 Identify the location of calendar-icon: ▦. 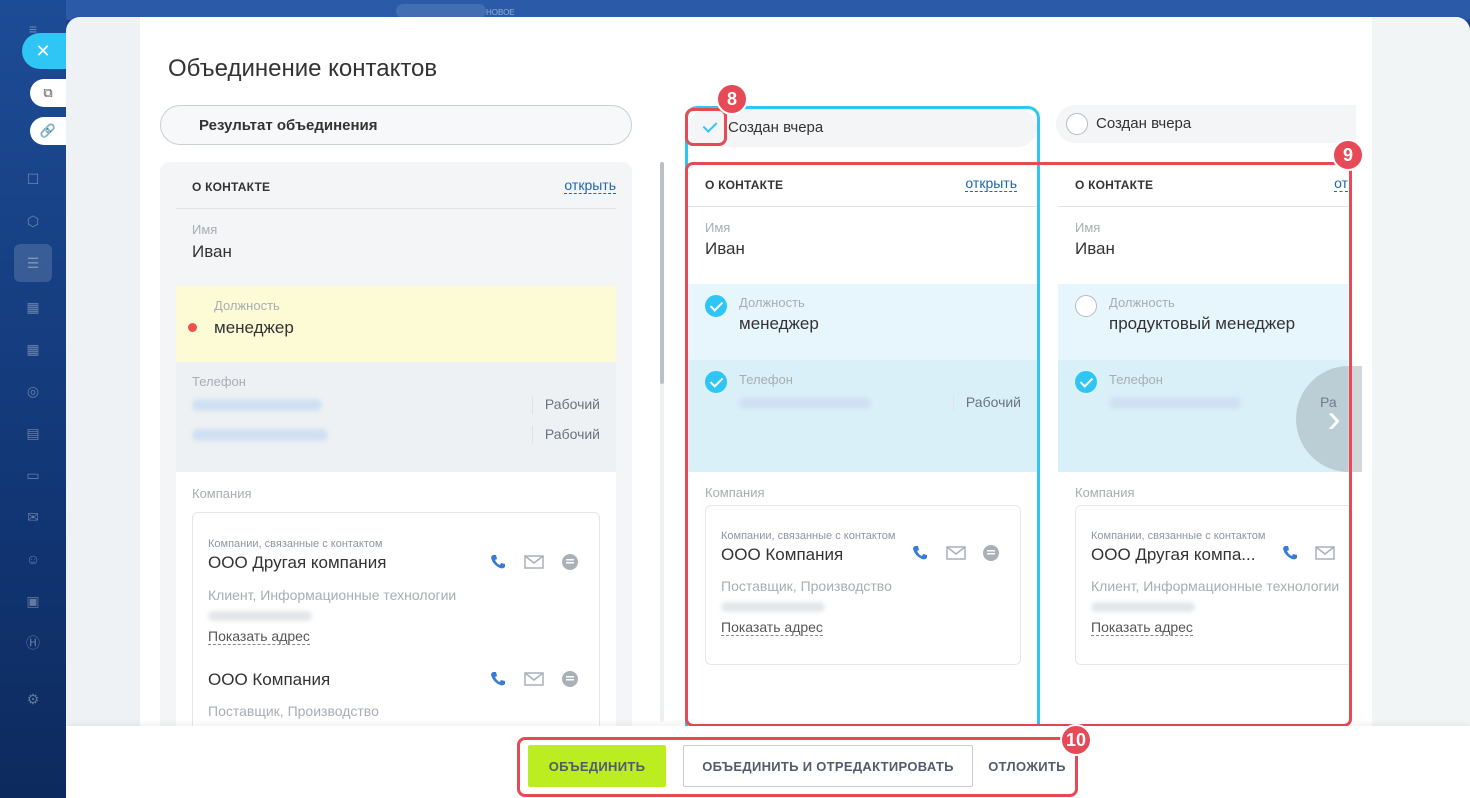
(33, 307).